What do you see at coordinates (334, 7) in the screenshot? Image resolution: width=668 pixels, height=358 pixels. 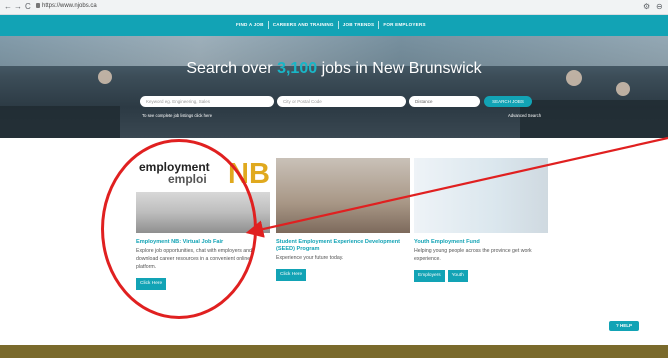 I see `browser-toolbar: ← → C https://www.njobs.ca ⚙ ⊖` at bounding box center [334, 7].